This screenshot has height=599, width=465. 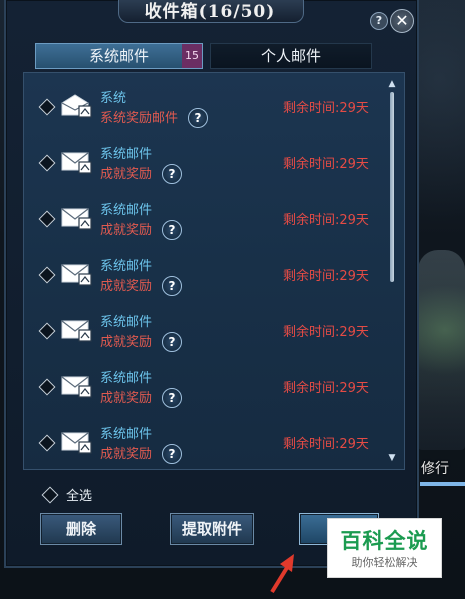 I want to click on watermark-logo: 百科全说 助你轻松解决, so click(x=384, y=548).